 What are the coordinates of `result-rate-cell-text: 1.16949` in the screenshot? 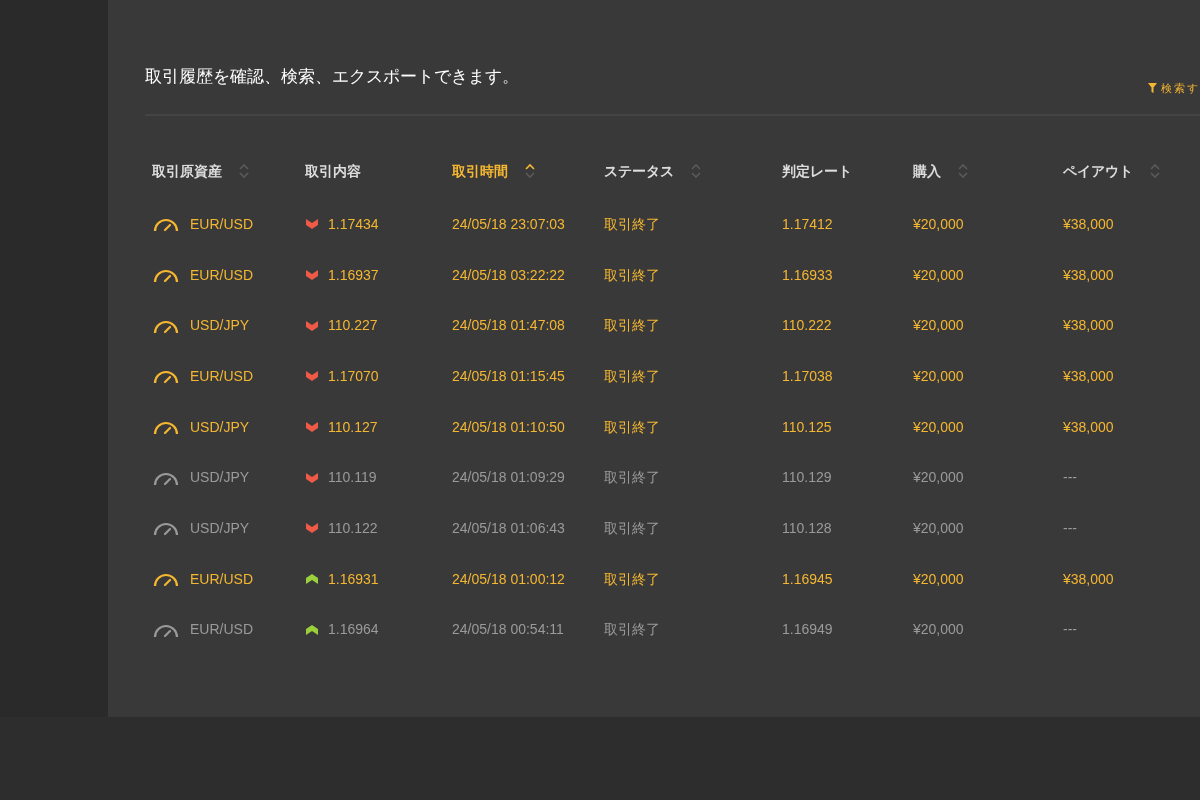 It's located at (808, 630).